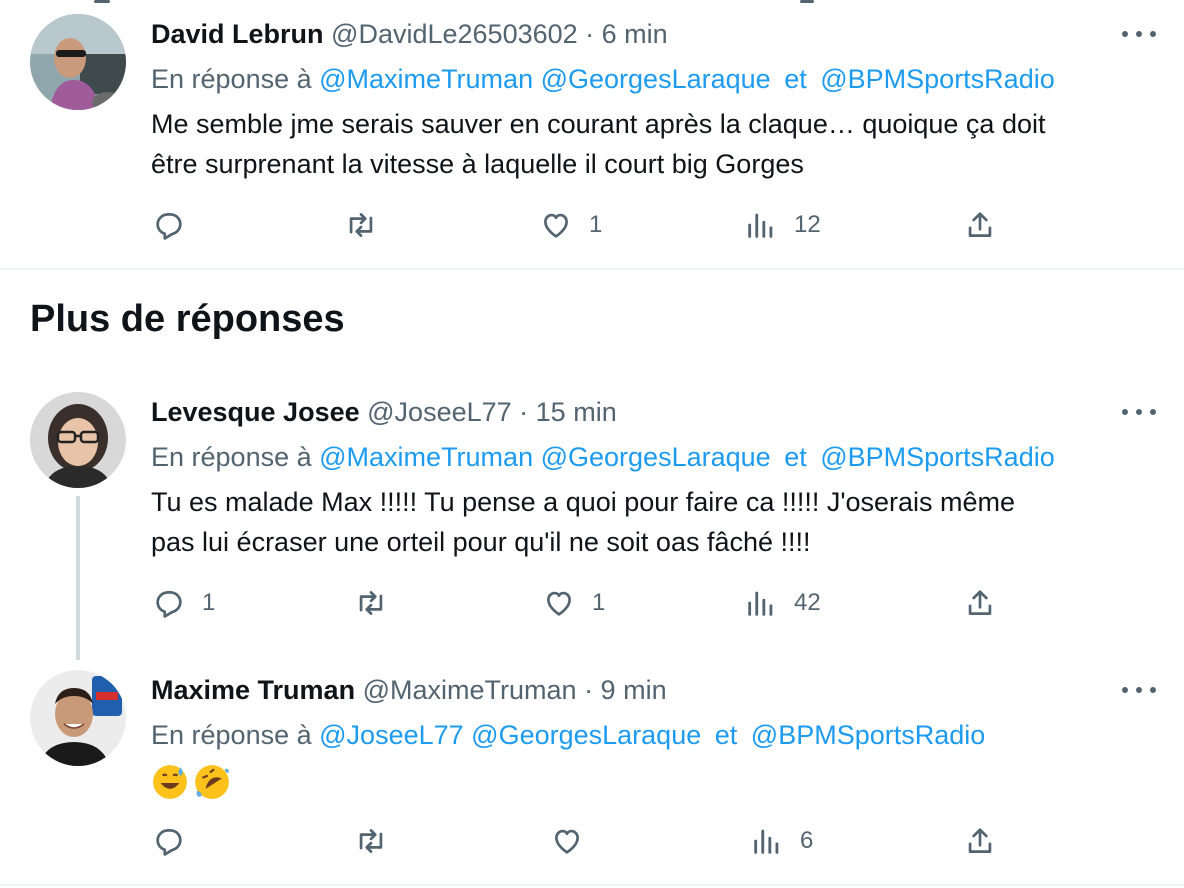  What do you see at coordinates (807, 840) in the screenshot?
I see `view-count: 6` at bounding box center [807, 840].